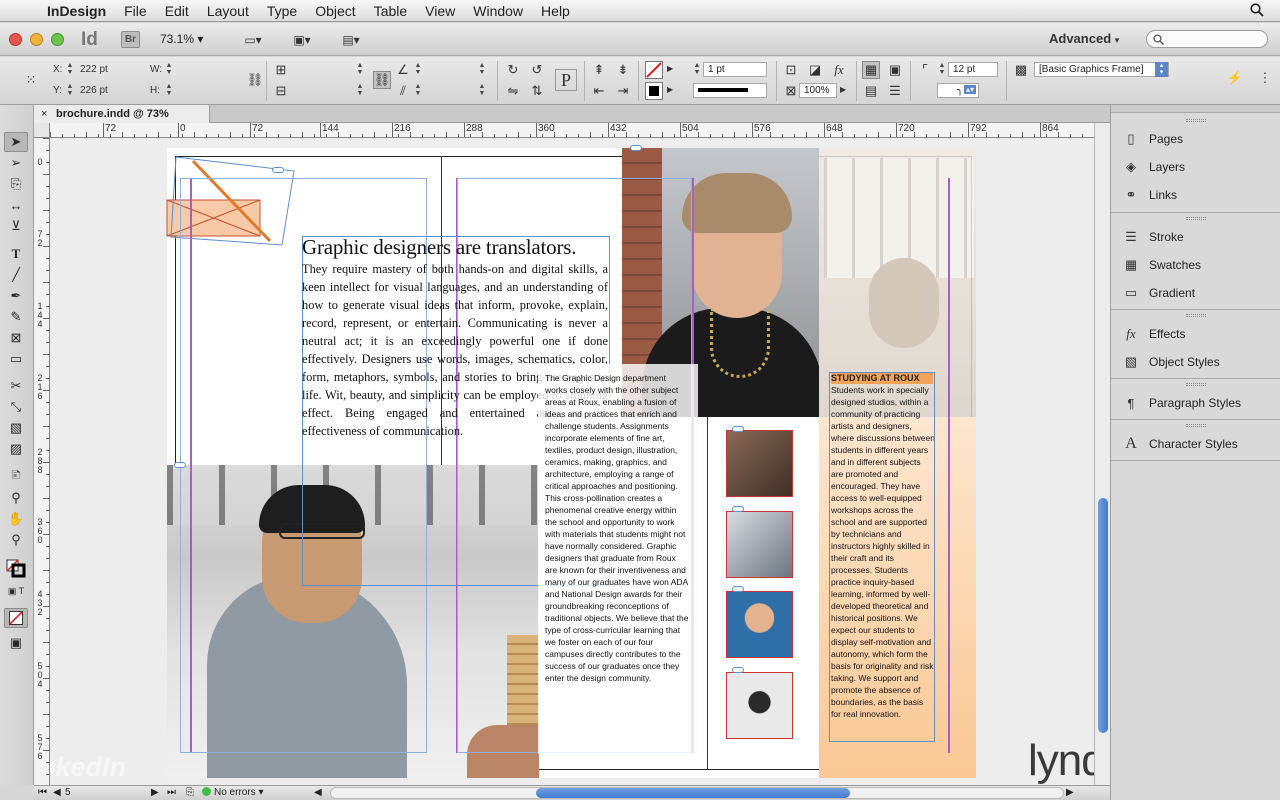 The image size is (1280, 800). I want to click on corner-size-field: 12 pt, so click(973, 69).